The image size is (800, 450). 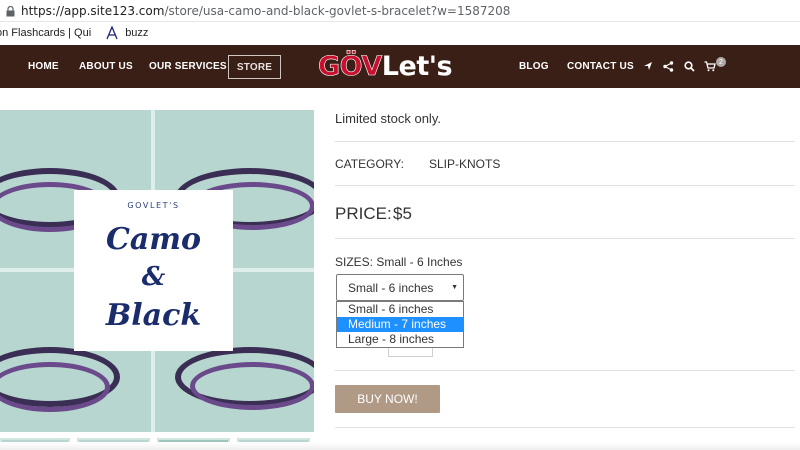 I want to click on lock-icon, so click(x=10, y=10).